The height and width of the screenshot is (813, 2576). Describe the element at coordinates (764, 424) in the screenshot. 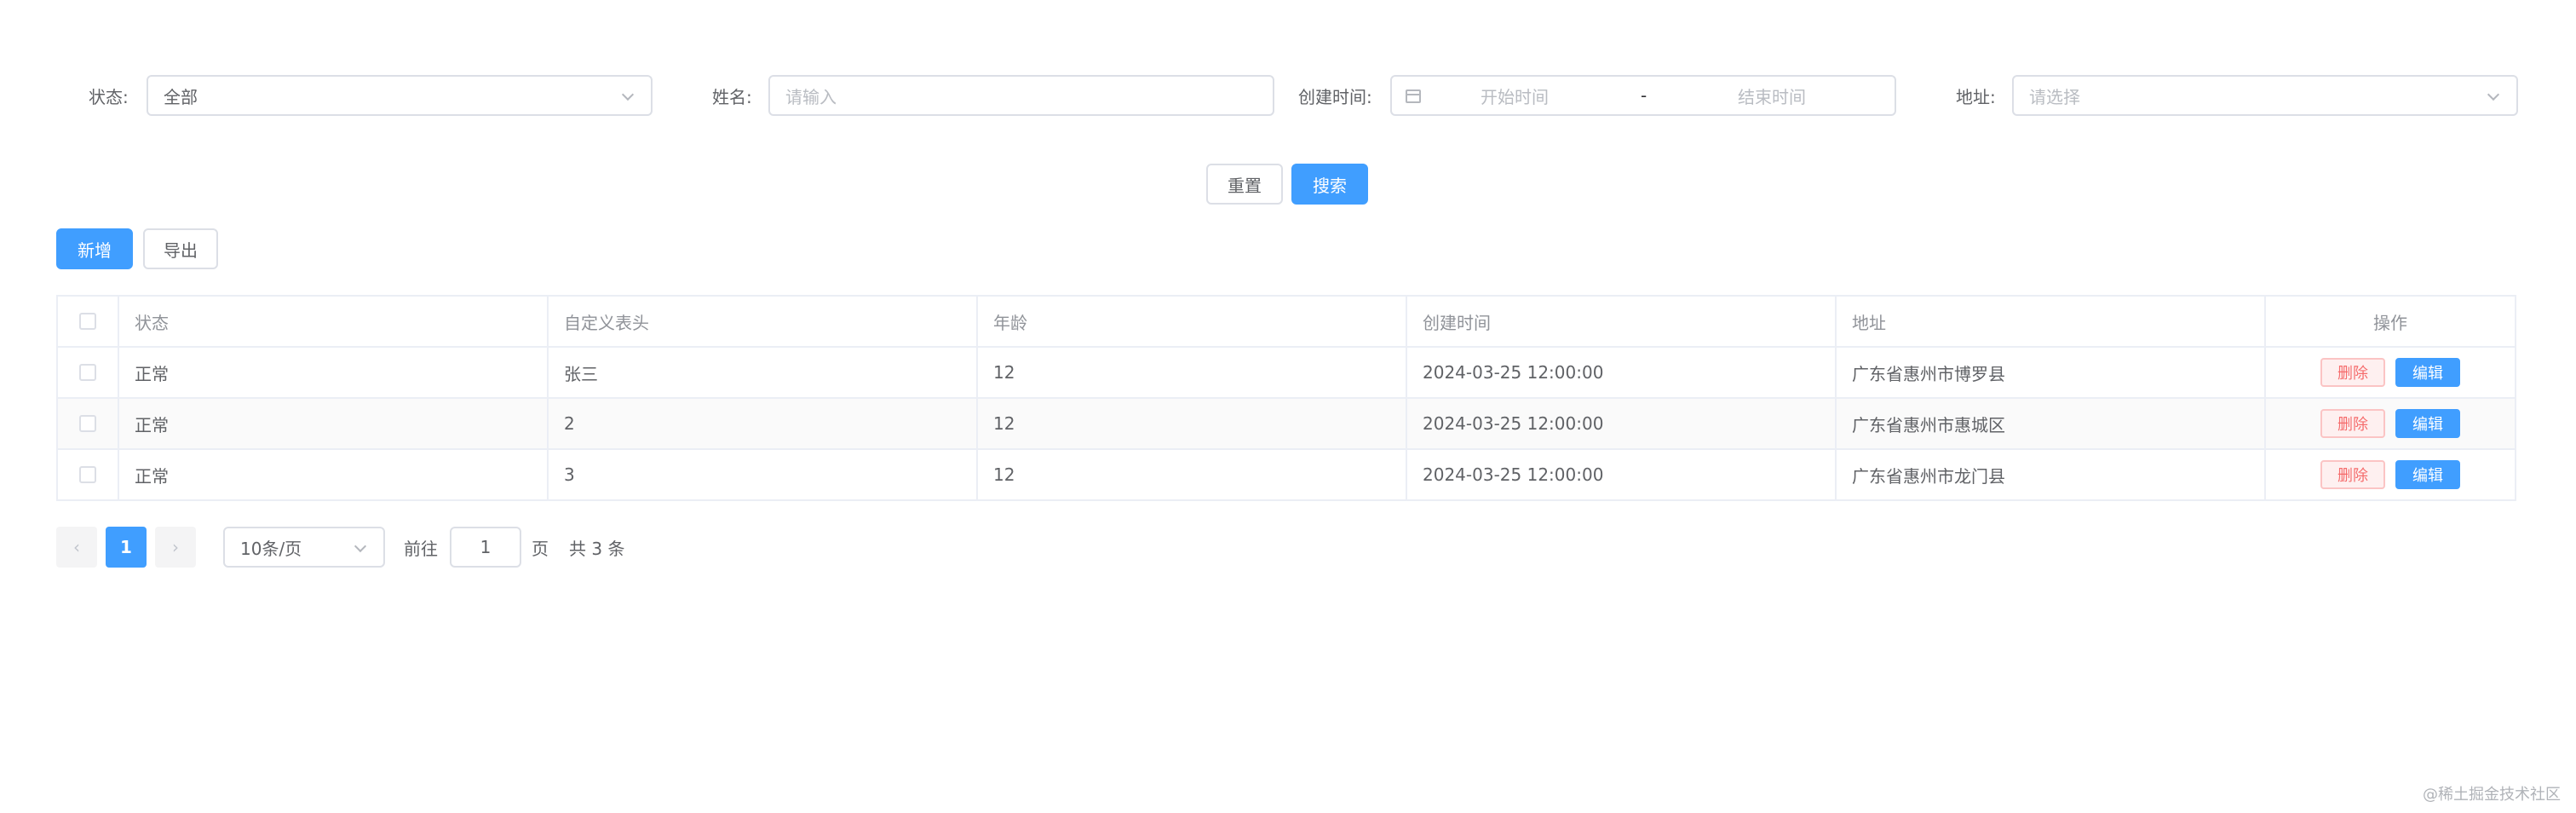

I see `cell-custom: 2` at that location.